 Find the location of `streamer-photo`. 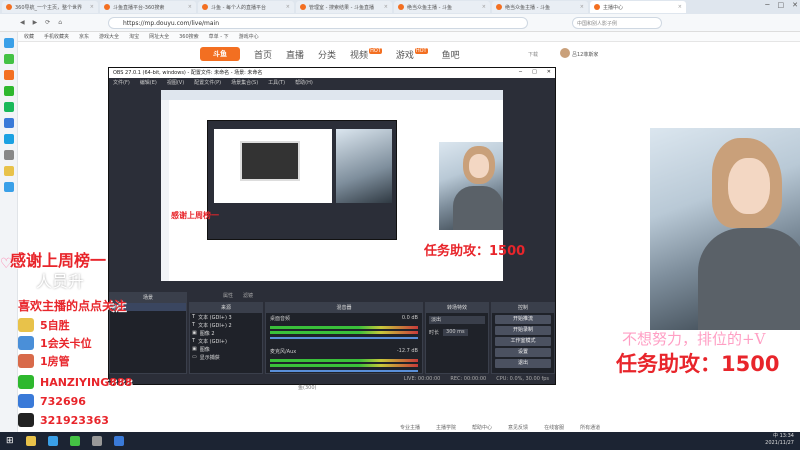

streamer-photo is located at coordinates (725, 229).